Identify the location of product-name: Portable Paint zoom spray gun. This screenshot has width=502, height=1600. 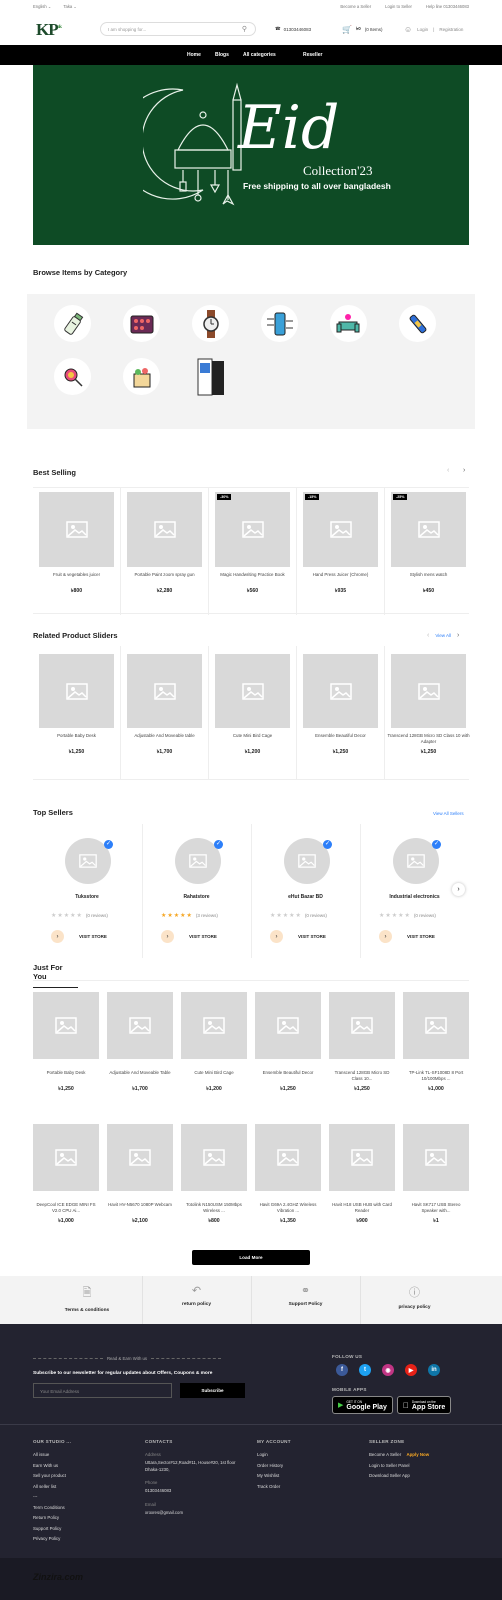
(164, 578).